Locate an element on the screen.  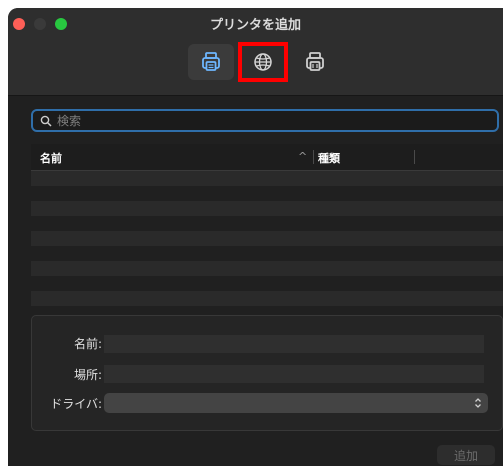
sort-indicator-icon: ^ is located at coordinates (303, 156).